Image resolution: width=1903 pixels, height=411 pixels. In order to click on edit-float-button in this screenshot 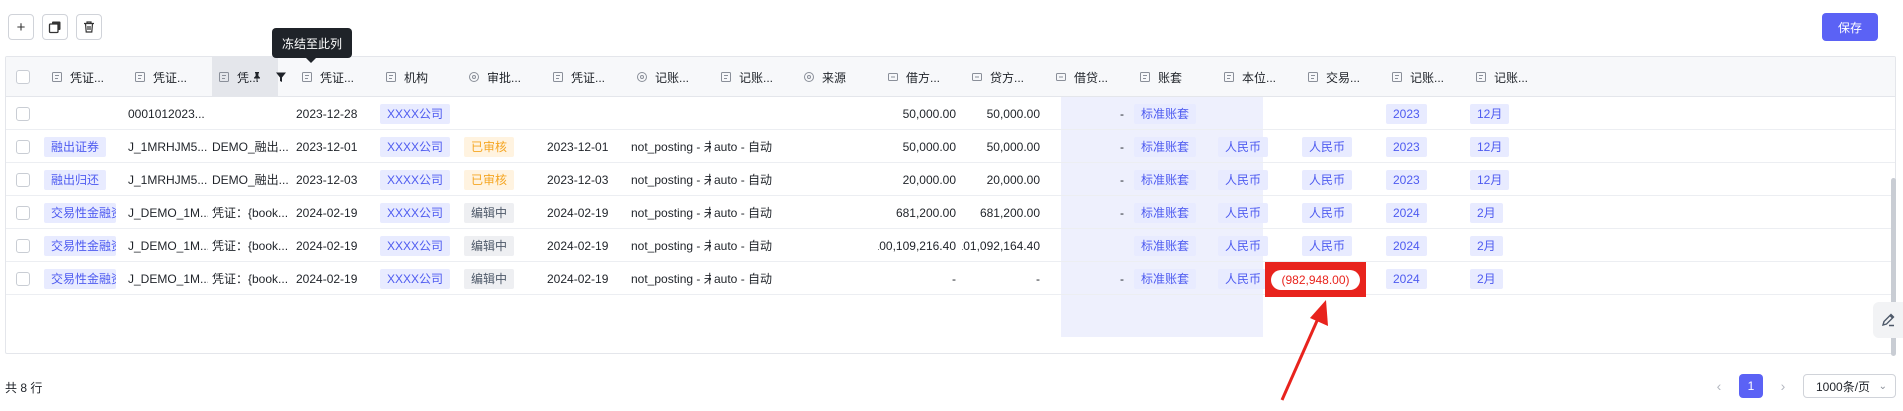, I will do `click(1888, 320)`.